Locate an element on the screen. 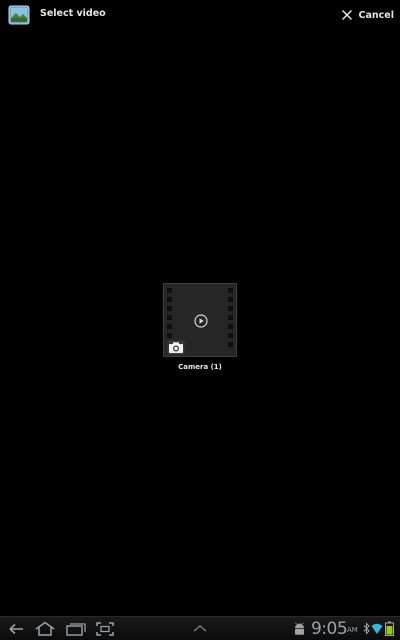 The image size is (400, 640). back-button is located at coordinates (16, 629).